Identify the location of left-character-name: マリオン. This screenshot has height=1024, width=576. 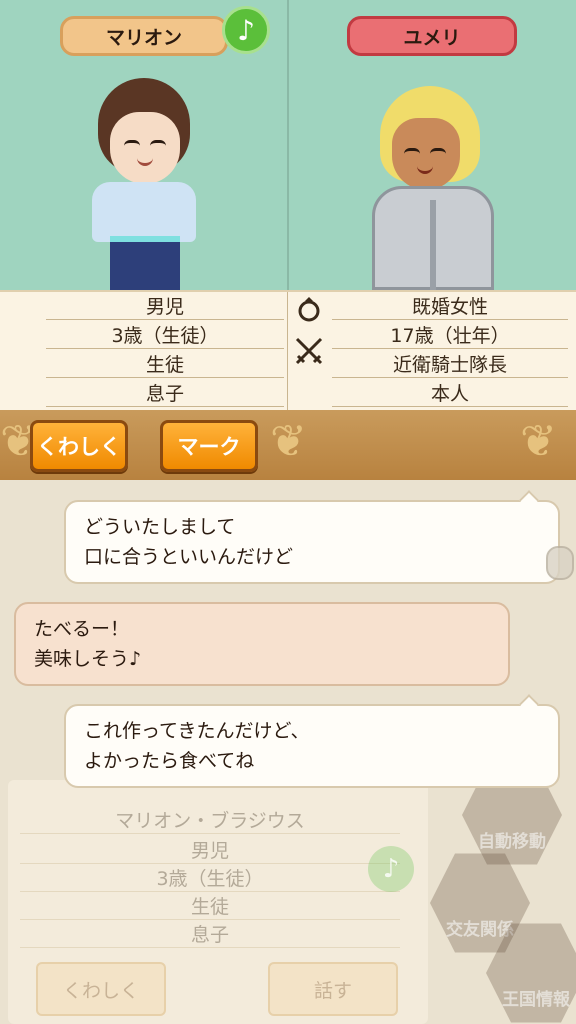
(144, 36).